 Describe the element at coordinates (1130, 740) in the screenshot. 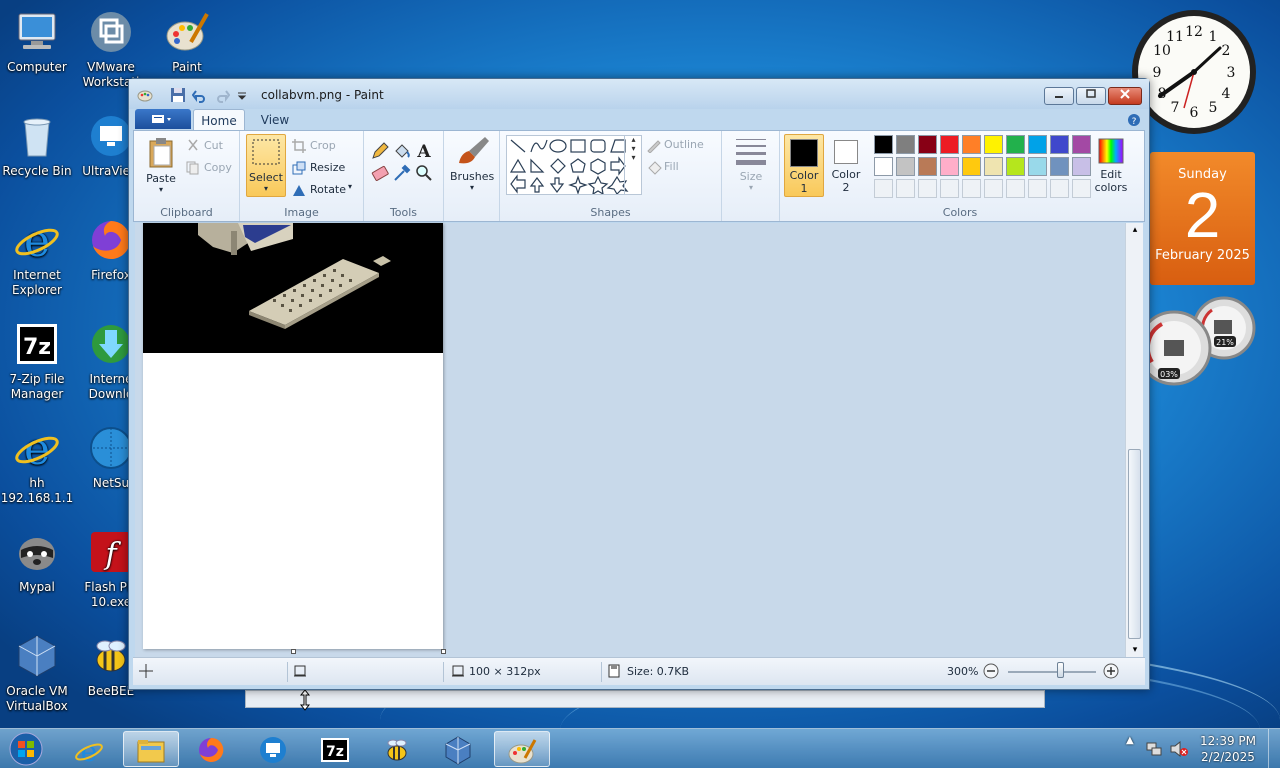

I see `show-hidden-icons-icon: ▲` at that location.